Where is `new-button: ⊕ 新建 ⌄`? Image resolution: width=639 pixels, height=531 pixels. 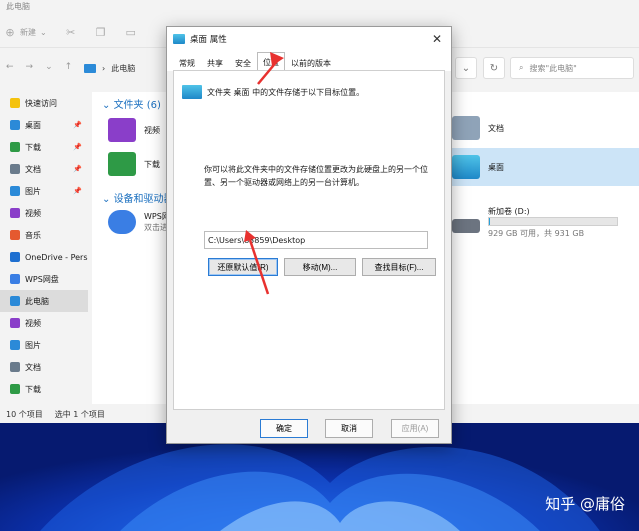
new-button: ⊕ 新建 ⌄ is located at coordinates (25, 32).